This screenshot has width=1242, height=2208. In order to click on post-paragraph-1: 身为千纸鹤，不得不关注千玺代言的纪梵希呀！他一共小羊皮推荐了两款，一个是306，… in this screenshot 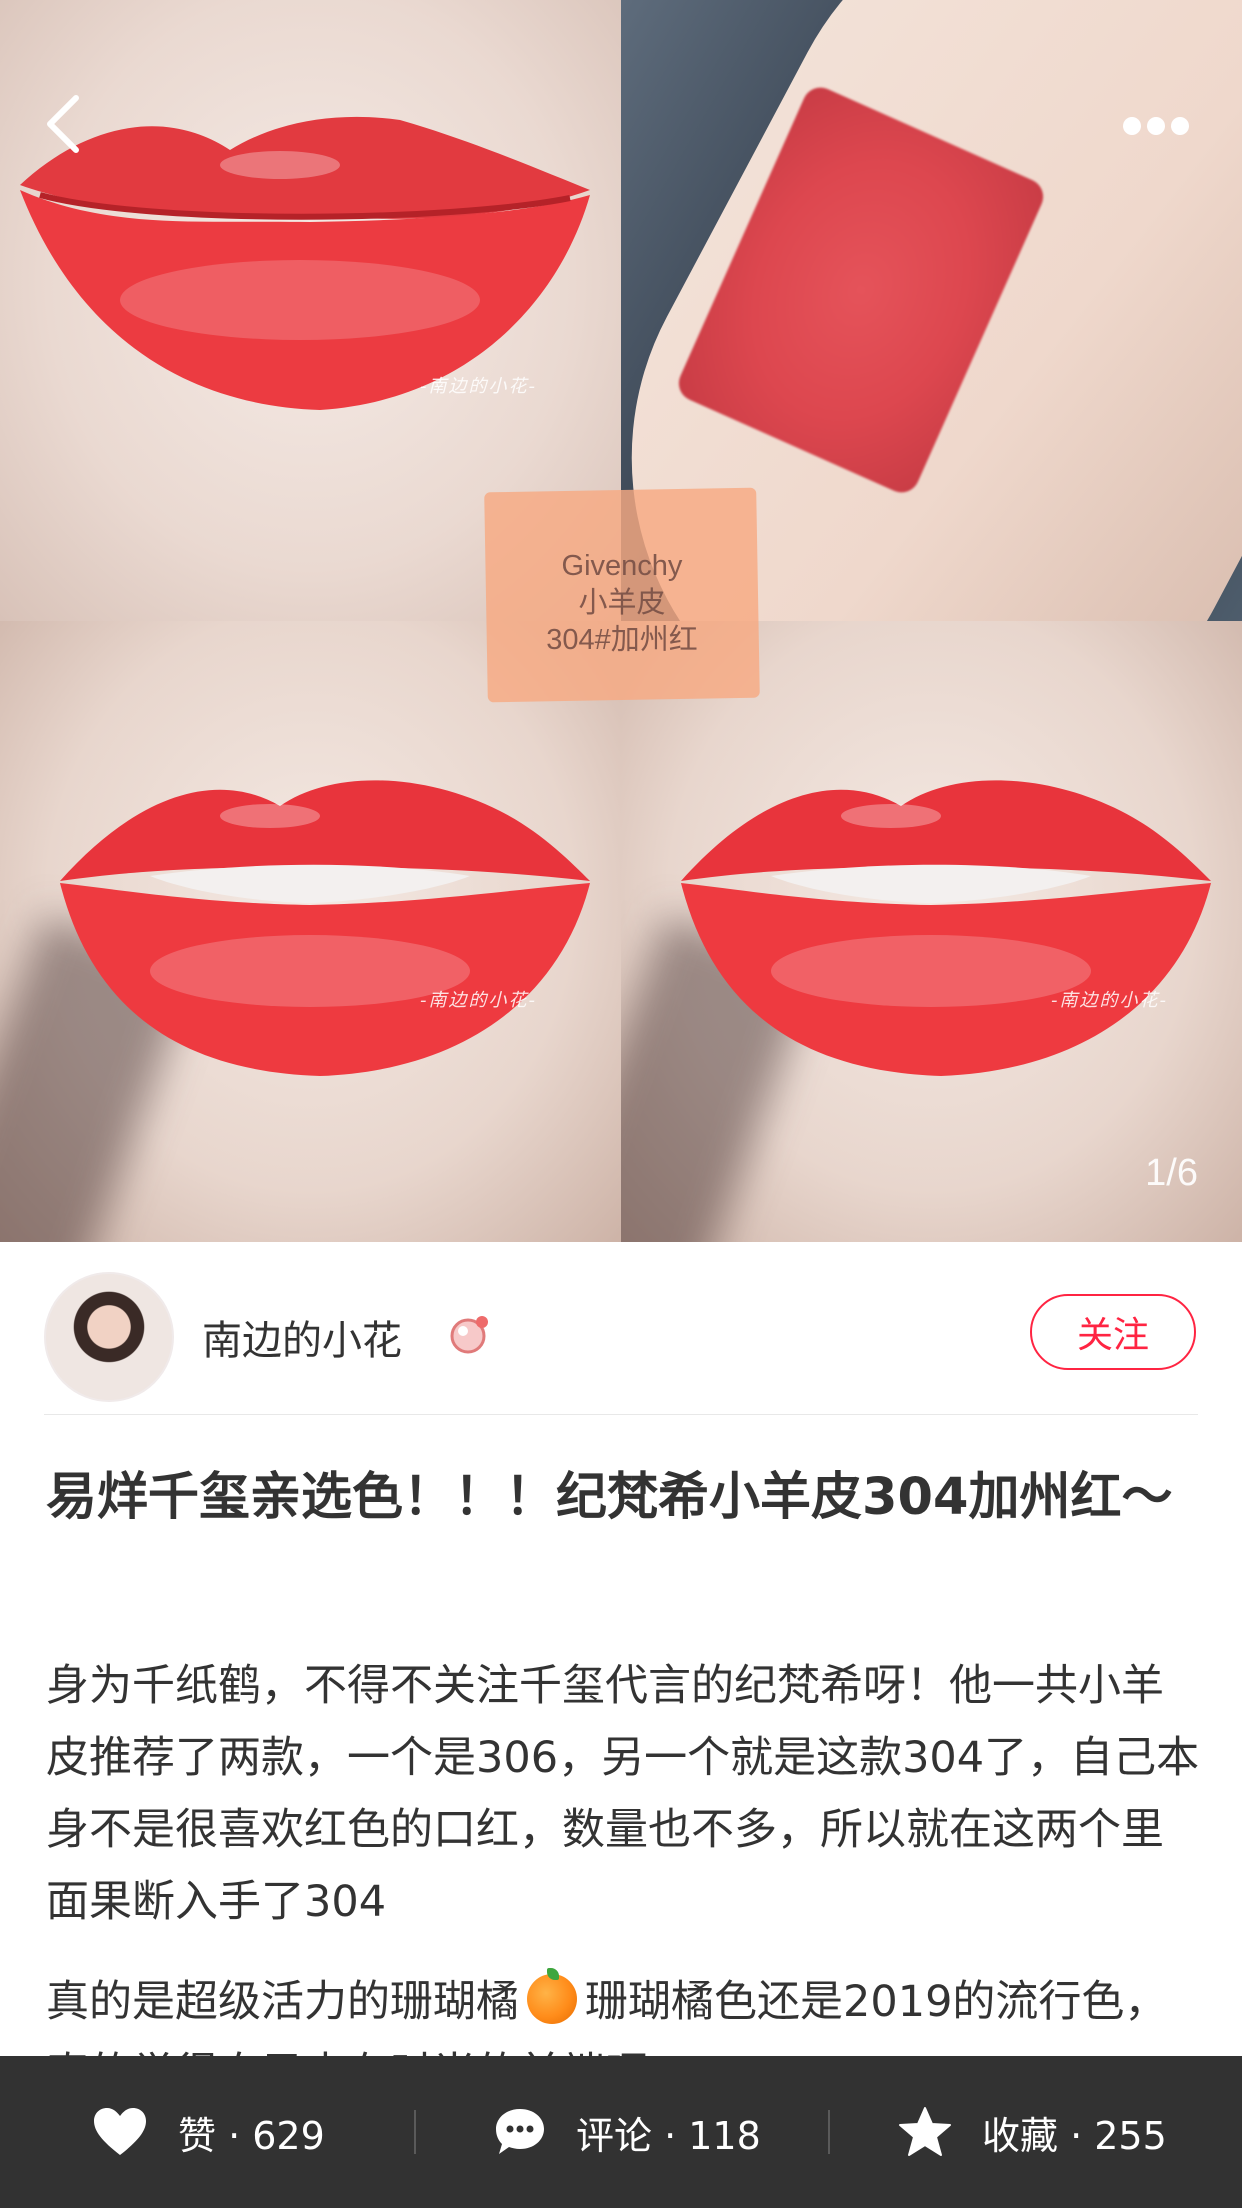, I will do `click(623, 1794)`.